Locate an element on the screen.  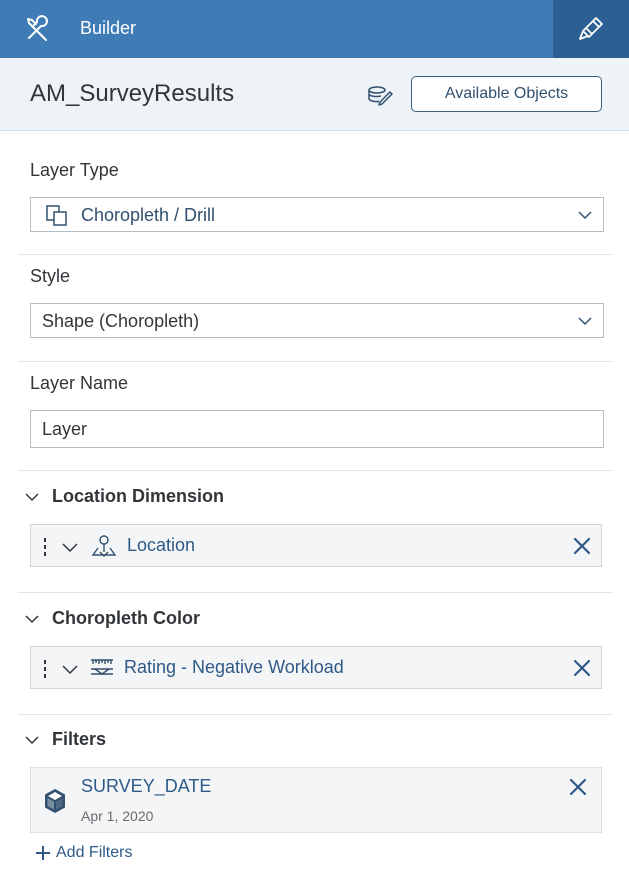
layer-type-select: Choropleth / Drill is located at coordinates (317, 214).